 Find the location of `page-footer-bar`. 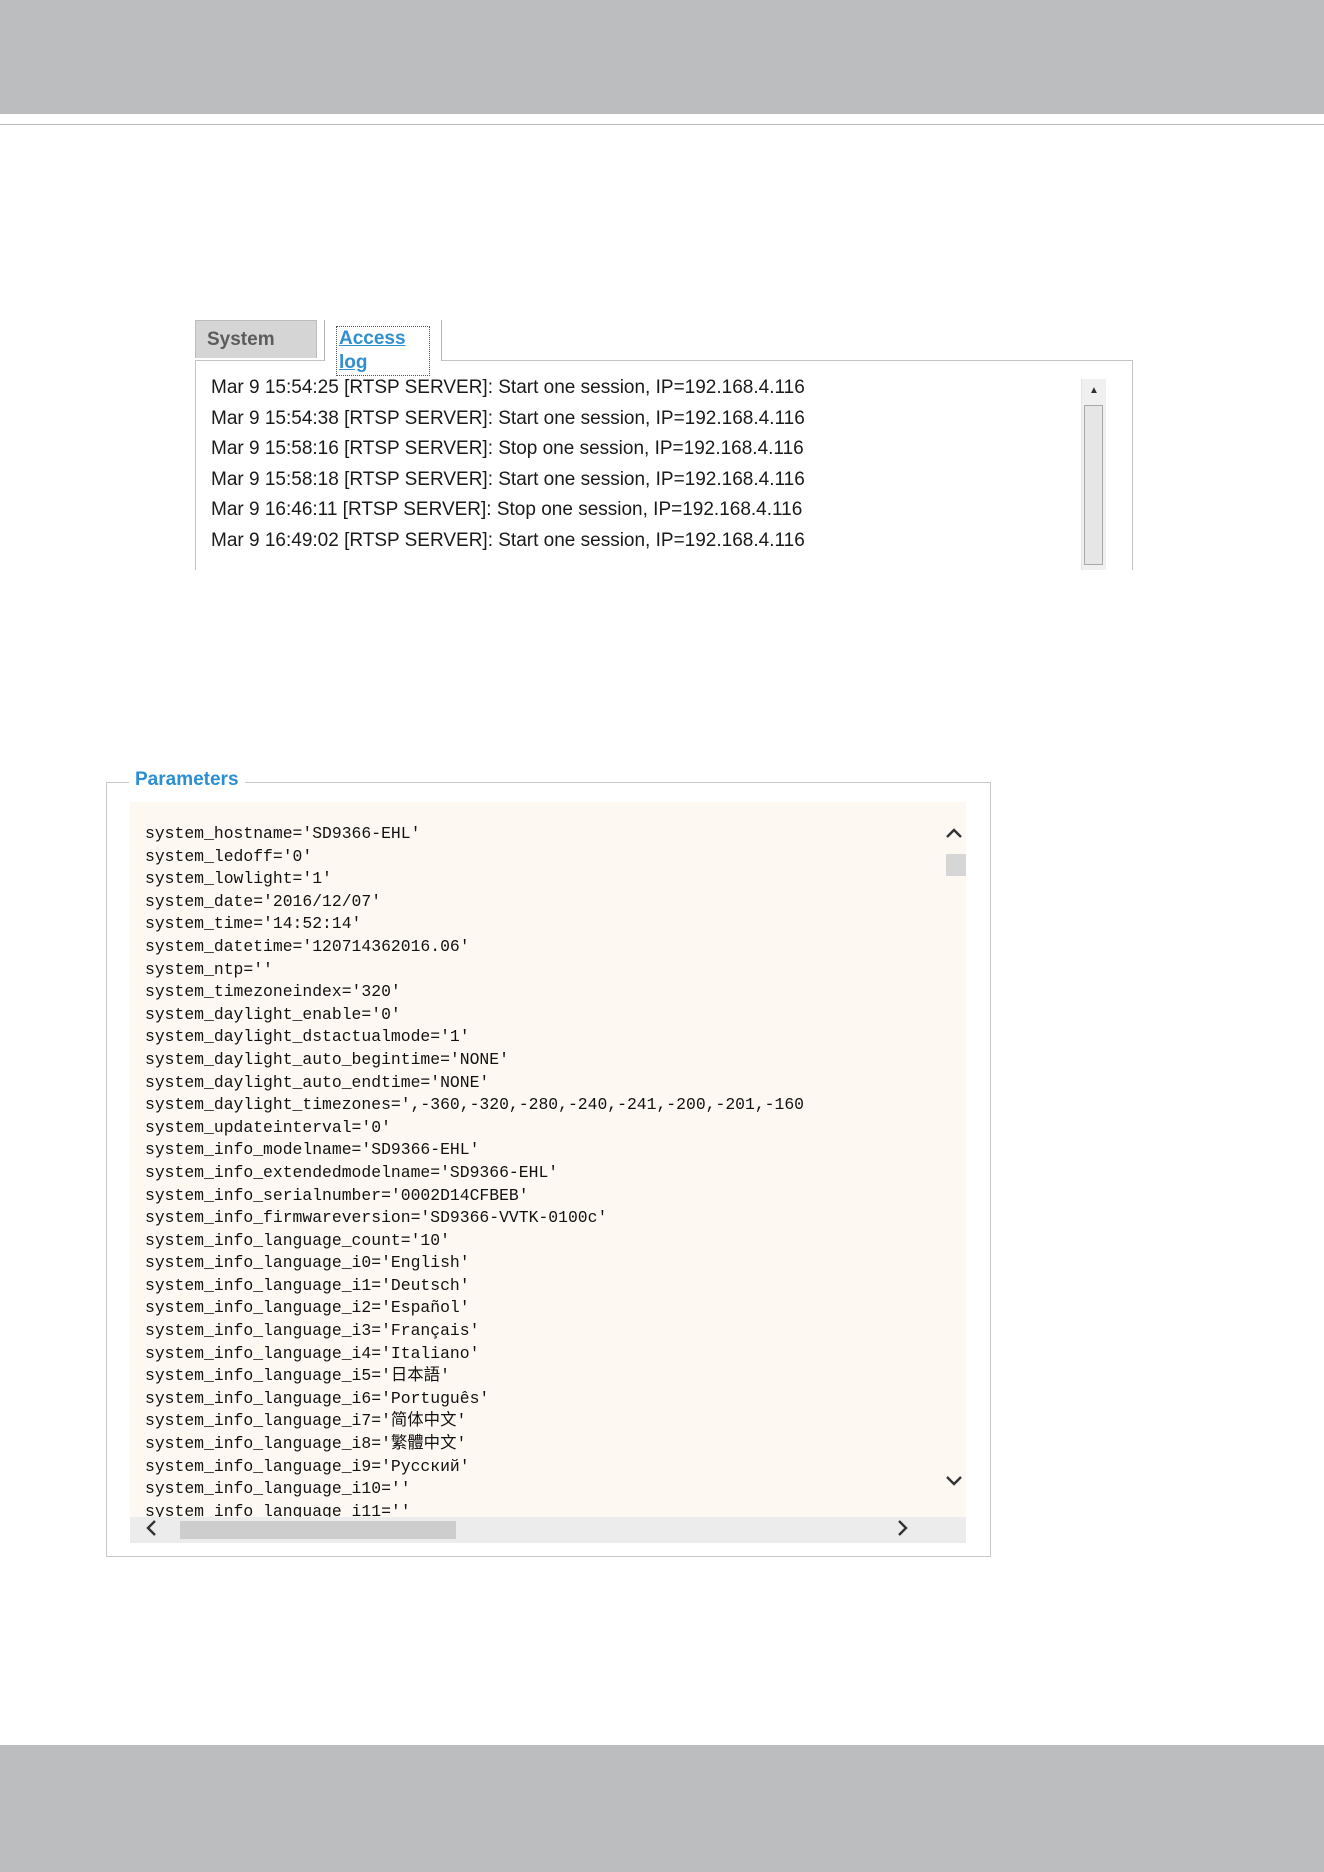

page-footer-bar is located at coordinates (662, 1808).